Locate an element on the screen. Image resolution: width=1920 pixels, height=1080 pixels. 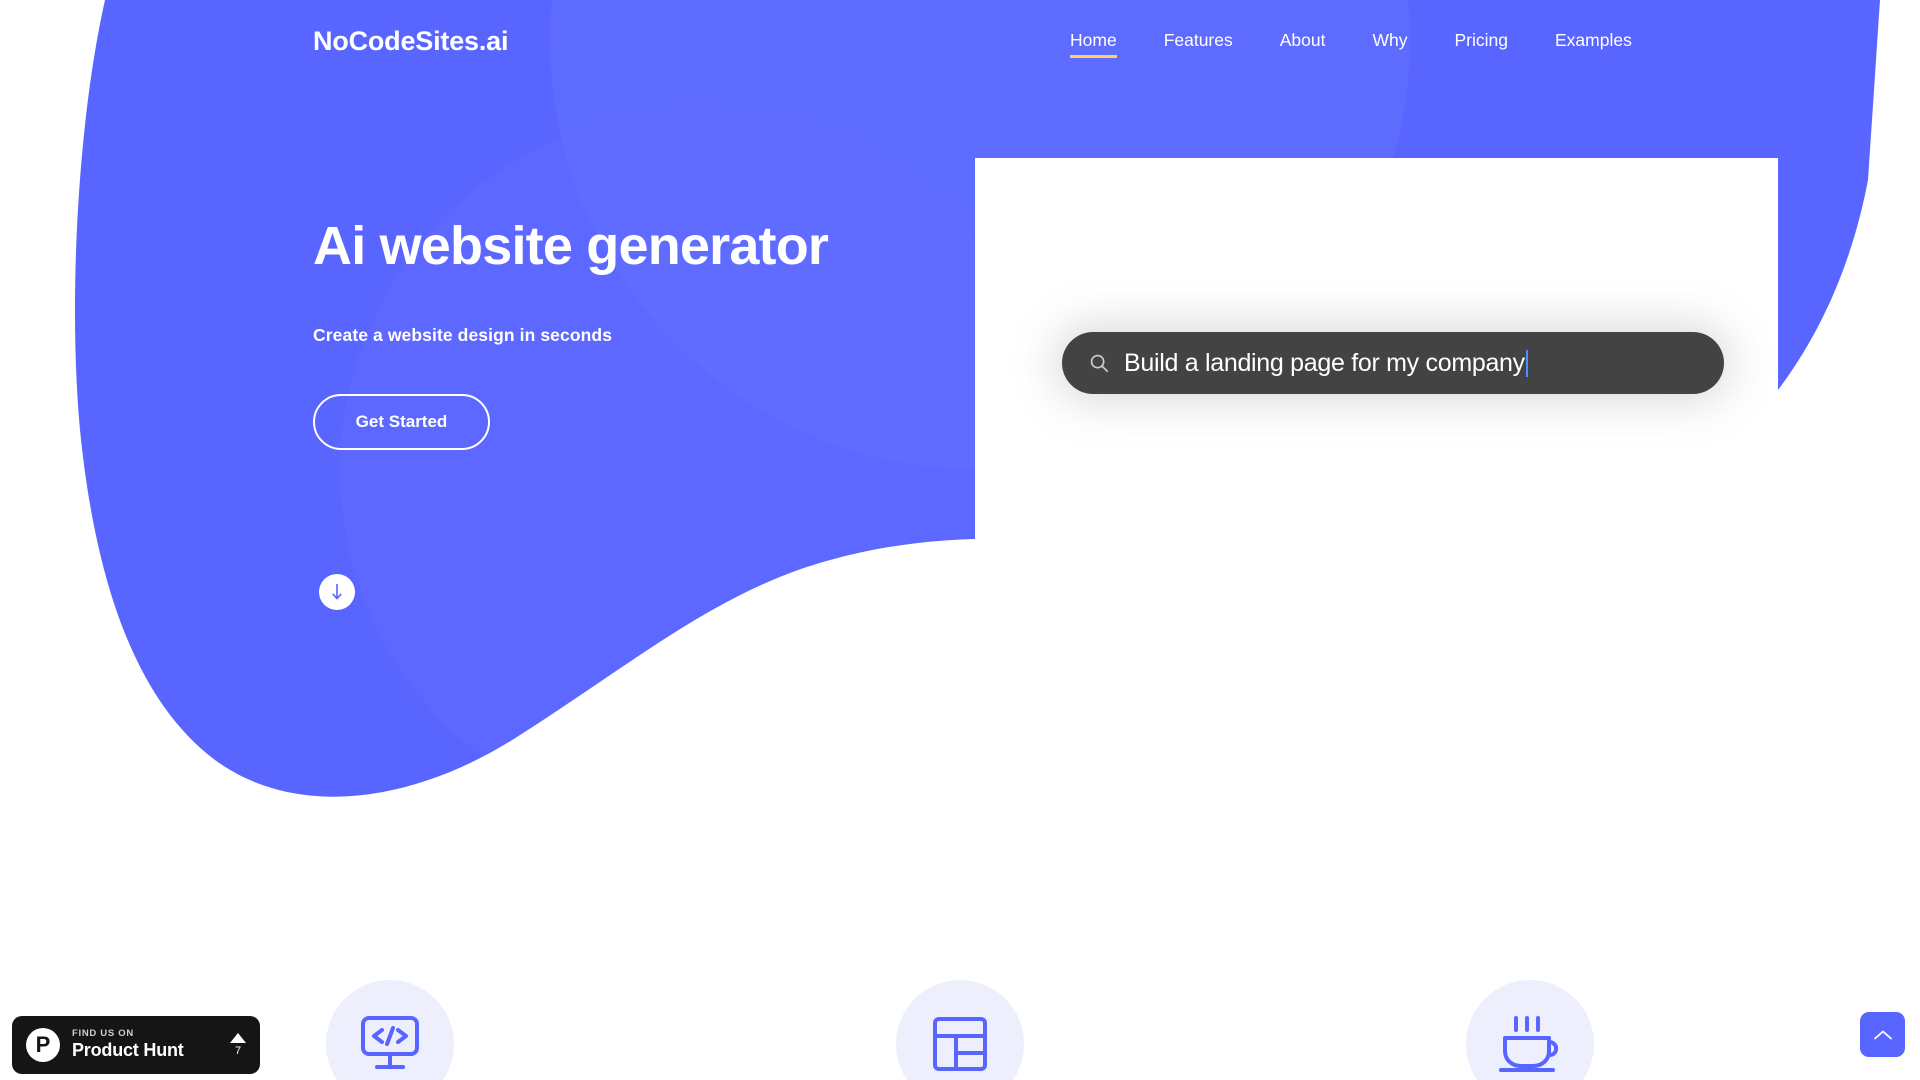
arrow-down-icon is located at coordinates (337, 592).